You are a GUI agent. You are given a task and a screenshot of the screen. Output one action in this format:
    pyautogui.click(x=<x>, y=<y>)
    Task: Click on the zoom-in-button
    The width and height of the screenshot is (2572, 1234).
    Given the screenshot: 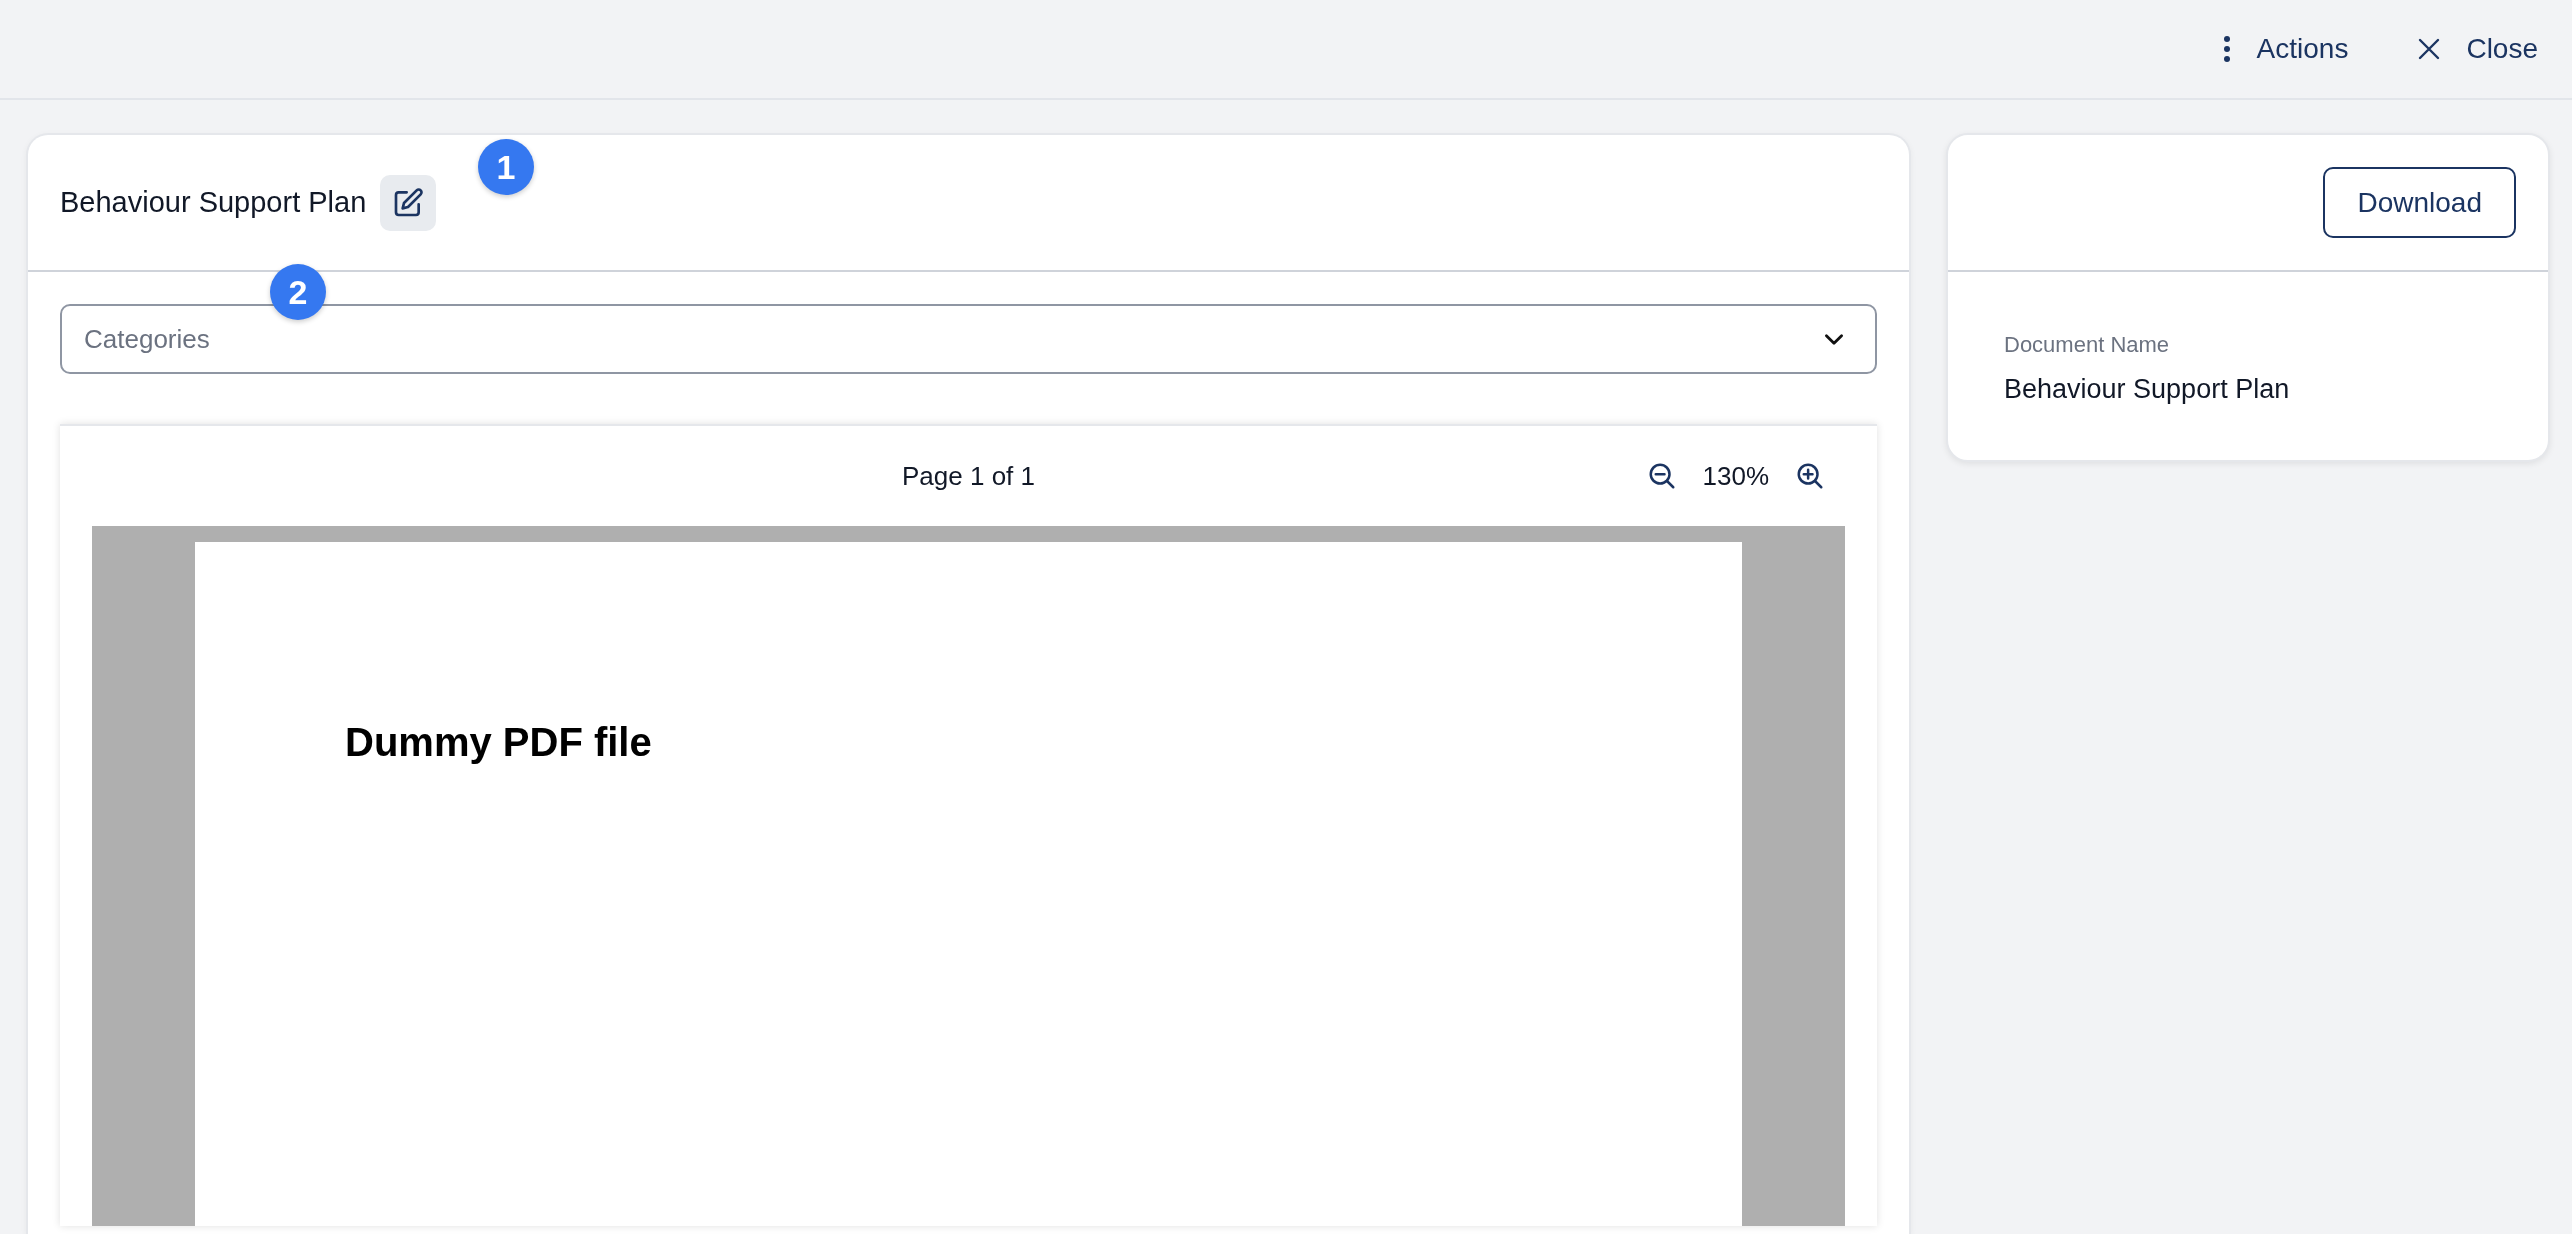 What is the action you would take?
    pyautogui.click(x=1810, y=476)
    